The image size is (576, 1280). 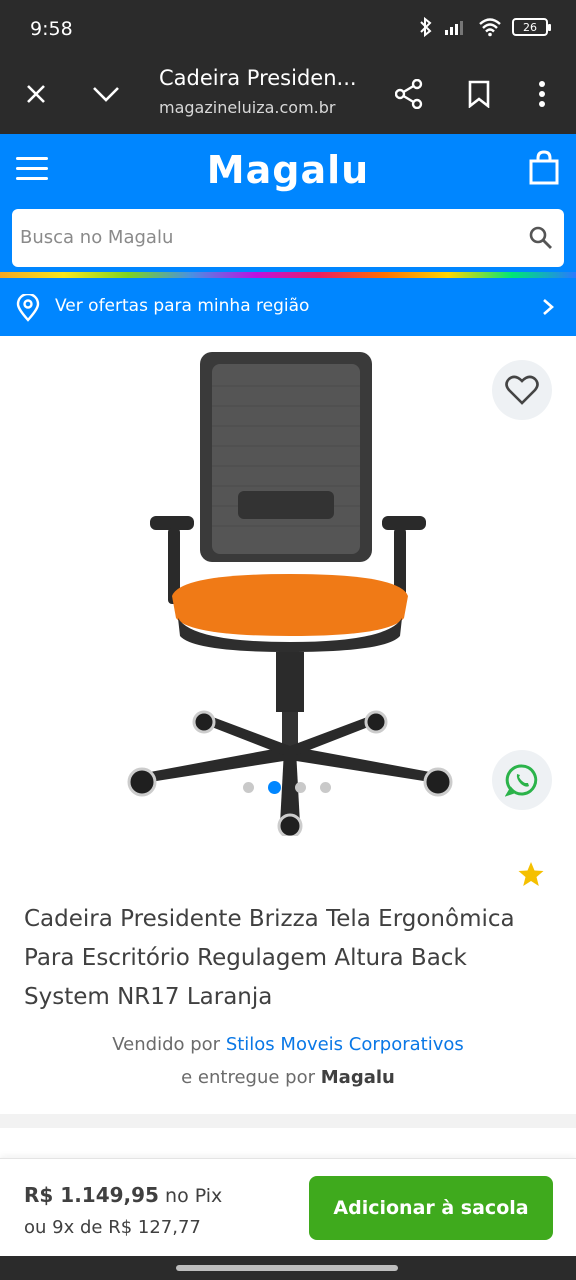 I want to click on sold-by-prefix: Vendido por, so click(x=166, y=1044).